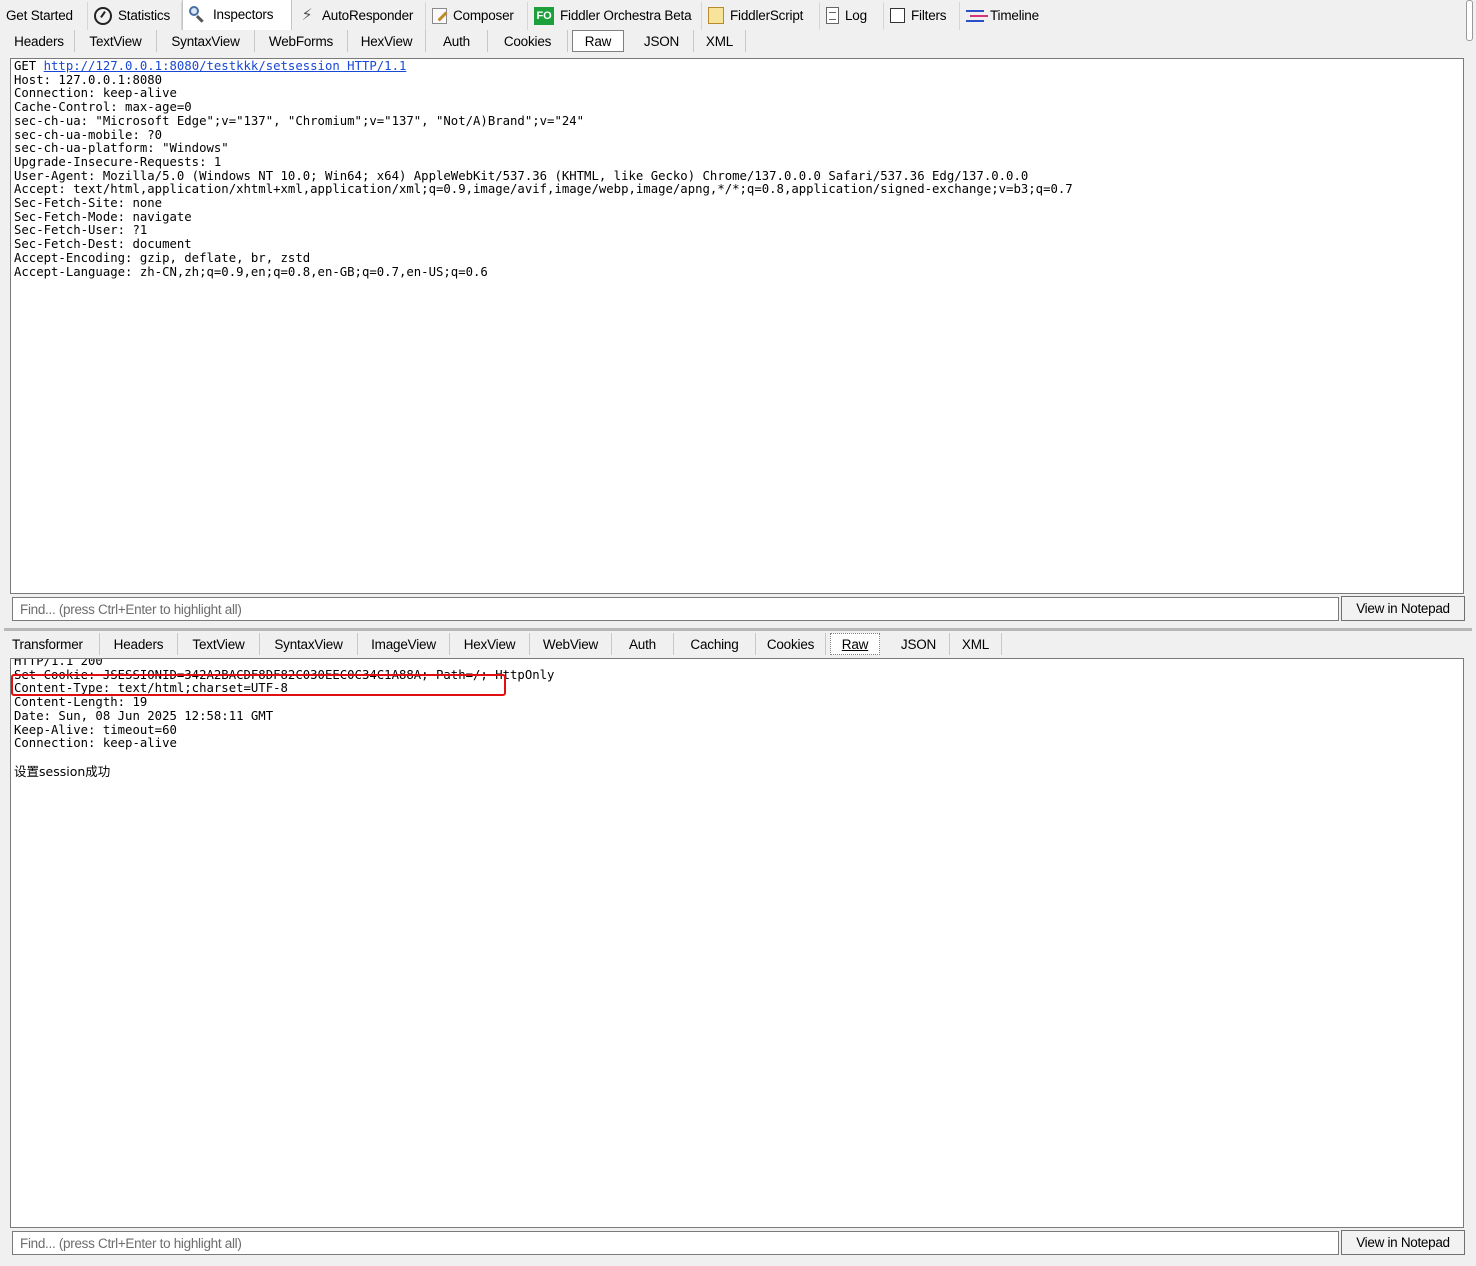 Image resolution: width=1476 pixels, height=1266 pixels. What do you see at coordinates (103, 216) in the screenshot?
I see `request-header-line: Sec-Fetch-Mode: navigate` at bounding box center [103, 216].